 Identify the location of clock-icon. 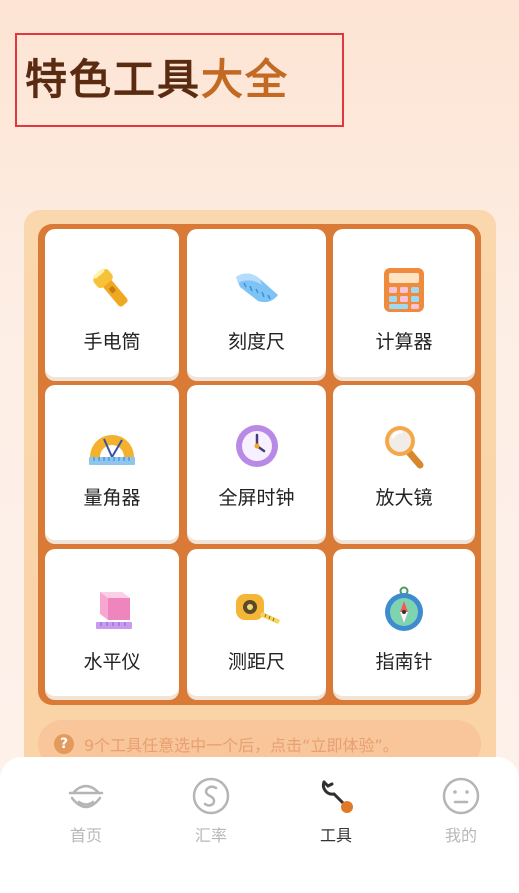
(257, 446).